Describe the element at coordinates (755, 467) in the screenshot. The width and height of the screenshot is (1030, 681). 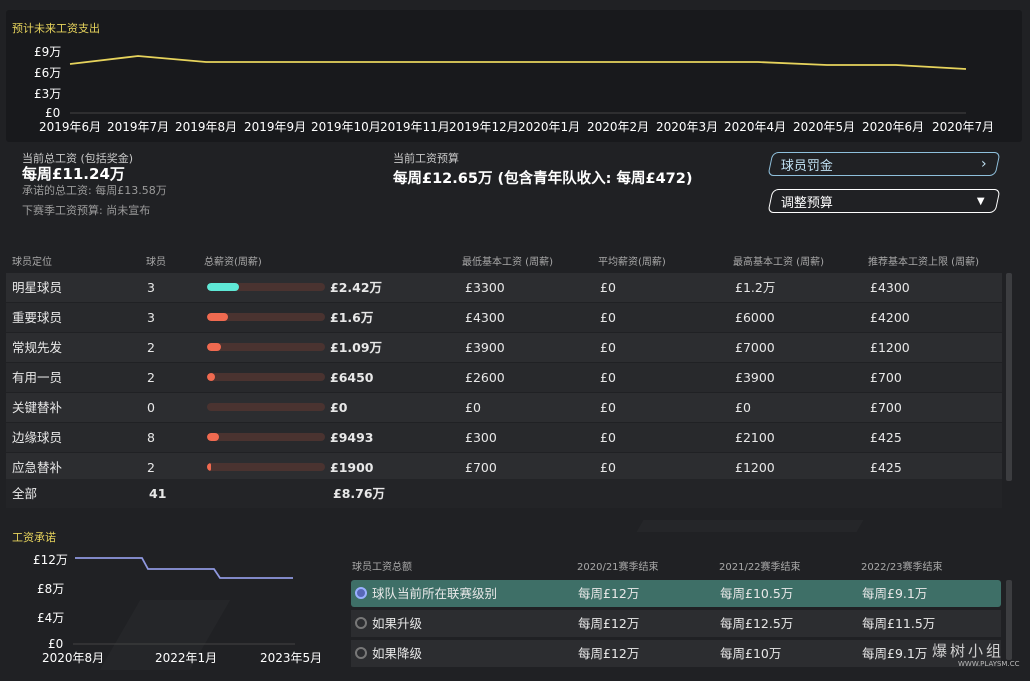
I see `cell-max: £1200` at that location.